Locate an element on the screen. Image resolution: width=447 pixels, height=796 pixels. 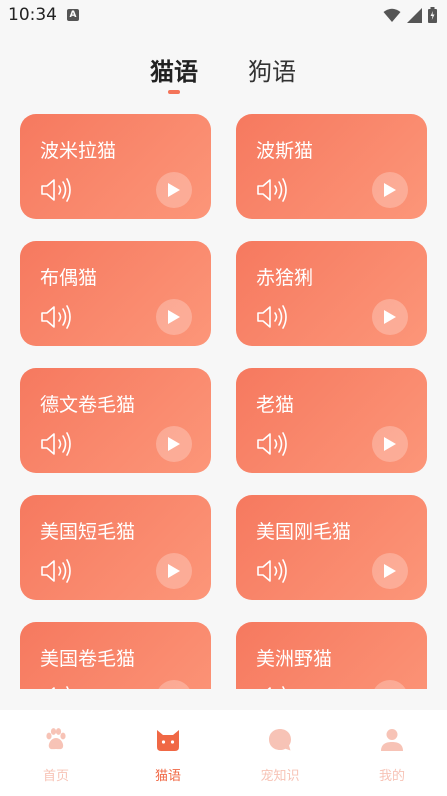
breed-name: 美洲野猫 is located at coordinates (294, 659).